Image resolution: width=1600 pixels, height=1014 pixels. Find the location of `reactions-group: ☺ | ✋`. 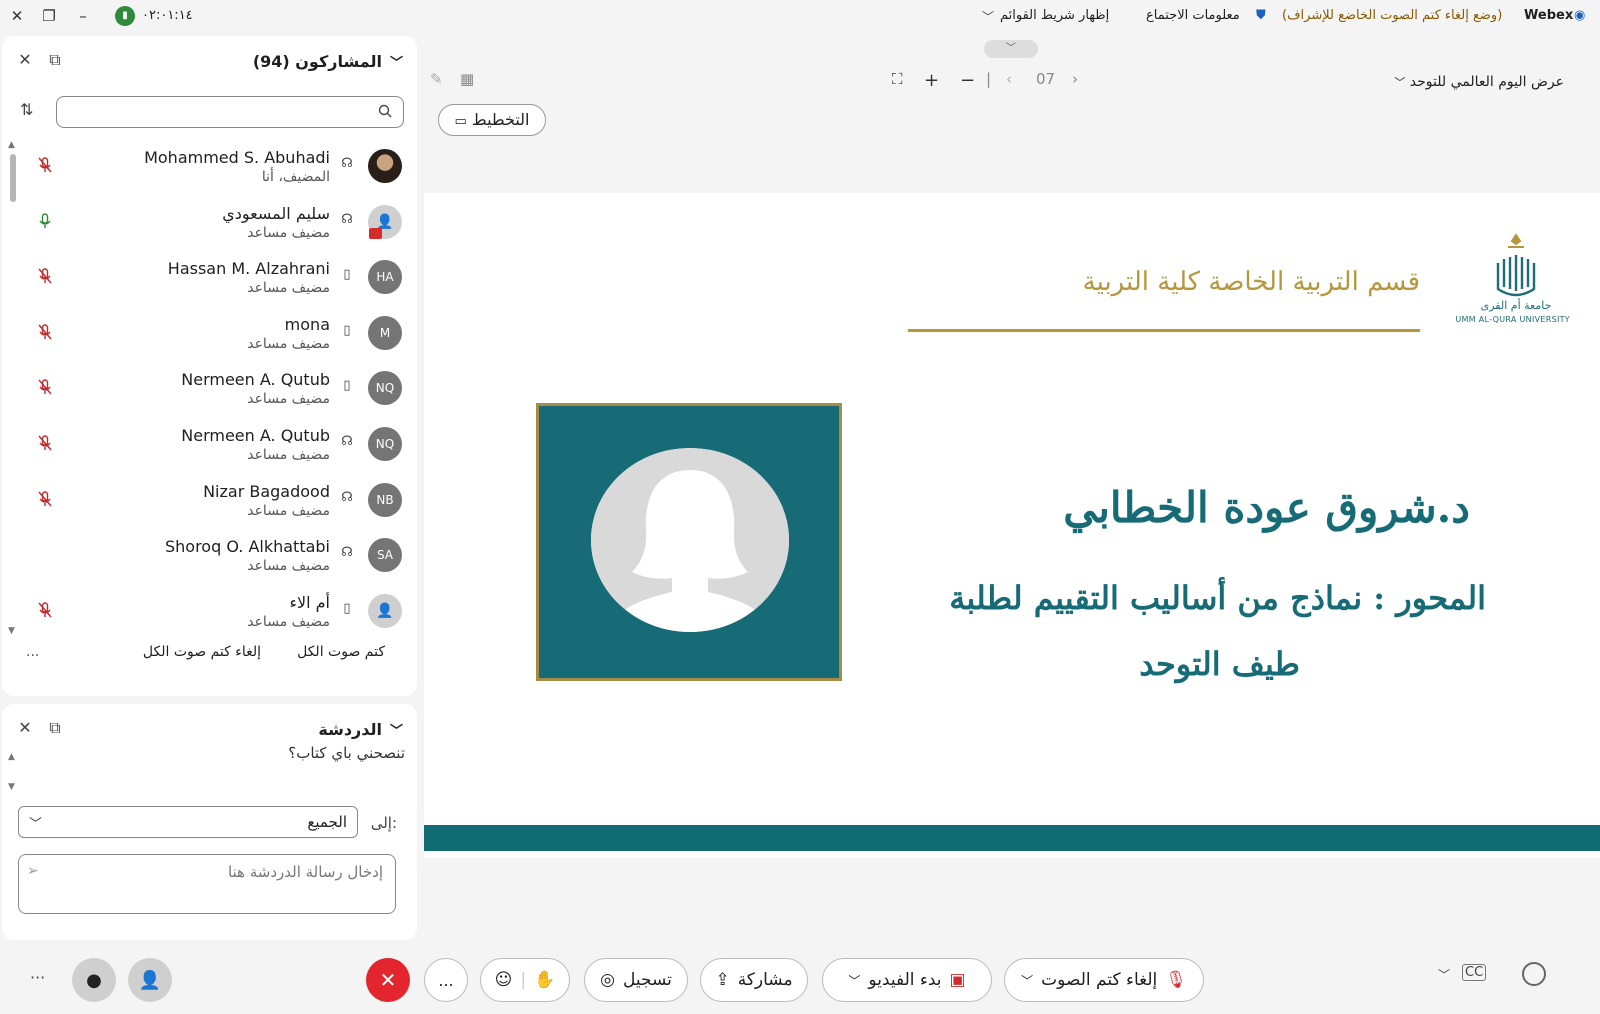

reactions-group: ☺ | ✋ is located at coordinates (525, 980).